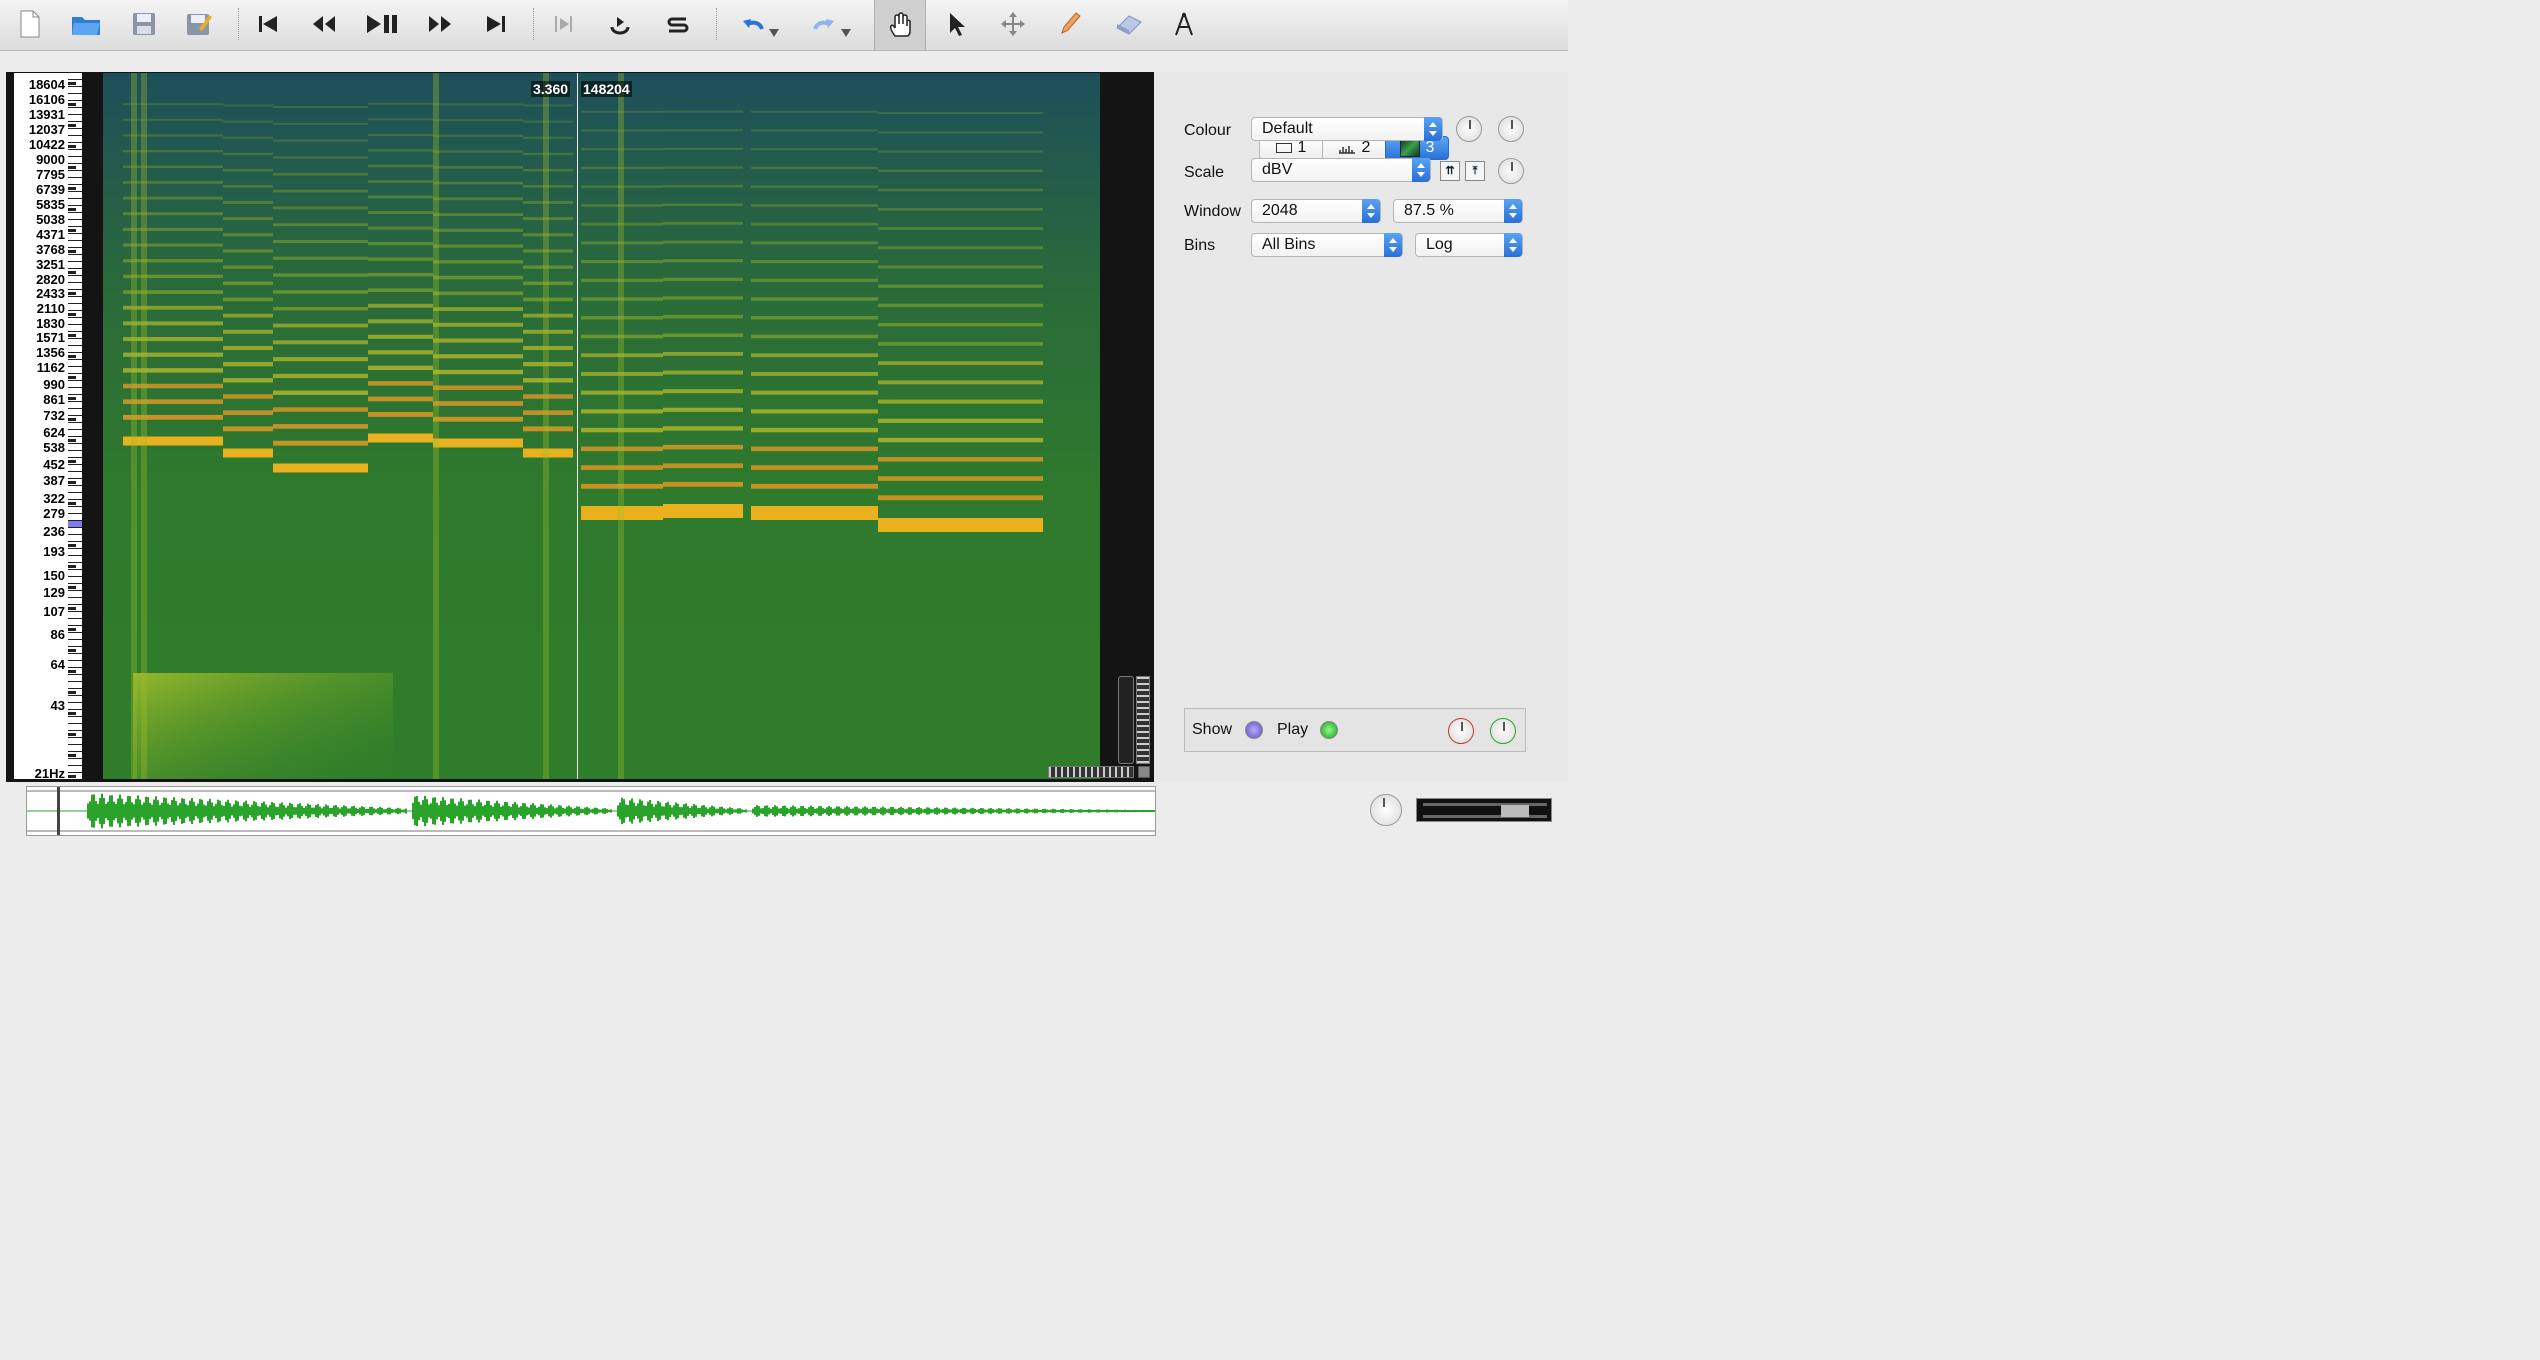 This screenshot has width=2540, height=1360. What do you see at coordinates (1329, 730) in the screenshot?
I see `play-toggle` at bounding box center [1329, 730].